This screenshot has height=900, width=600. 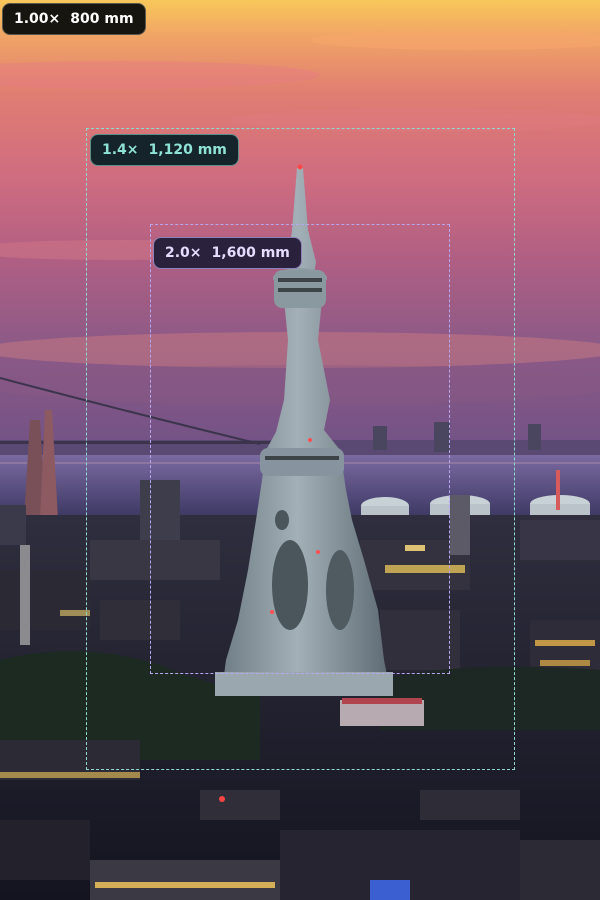 I want to click on zoom-badge-2-0x: 2.0× 1,600 mm, so click(x=227, y=253).